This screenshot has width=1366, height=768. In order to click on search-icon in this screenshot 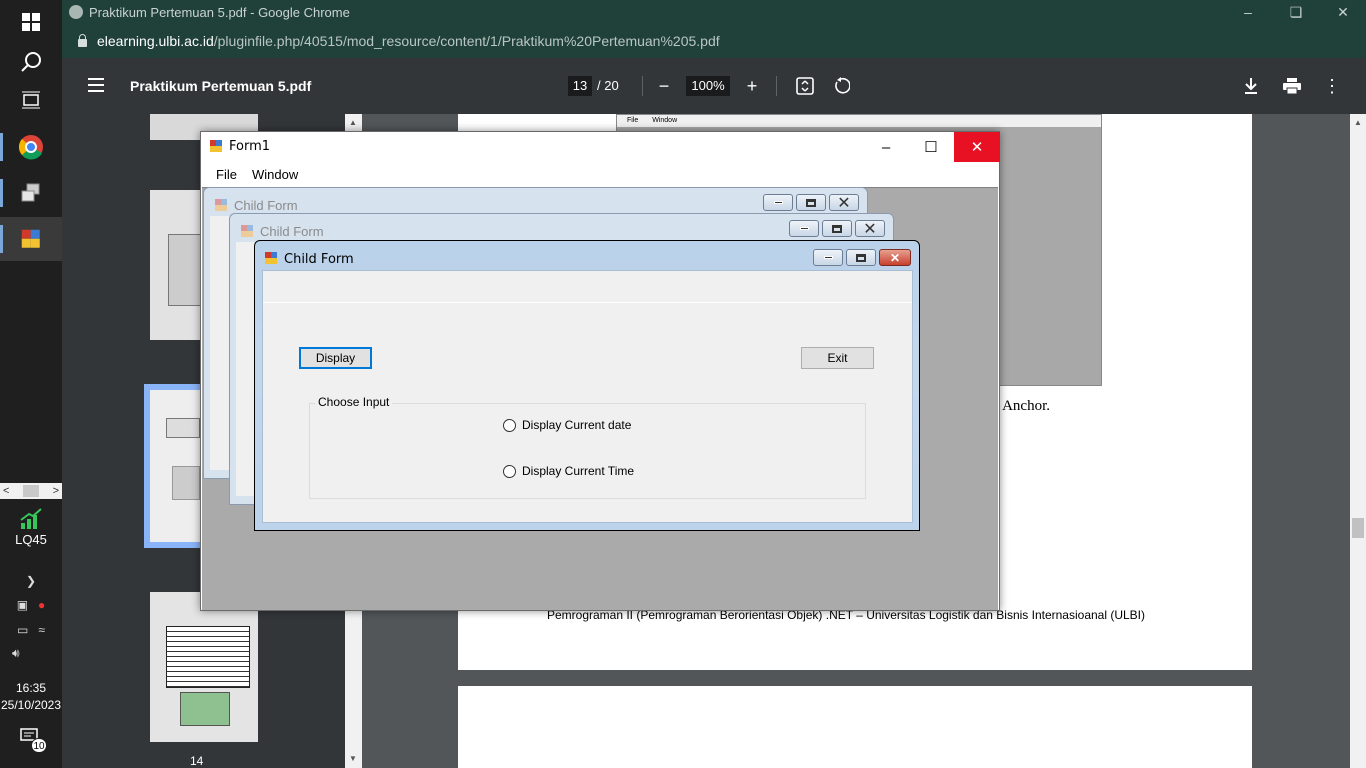, I will do `click(31, 62)`.